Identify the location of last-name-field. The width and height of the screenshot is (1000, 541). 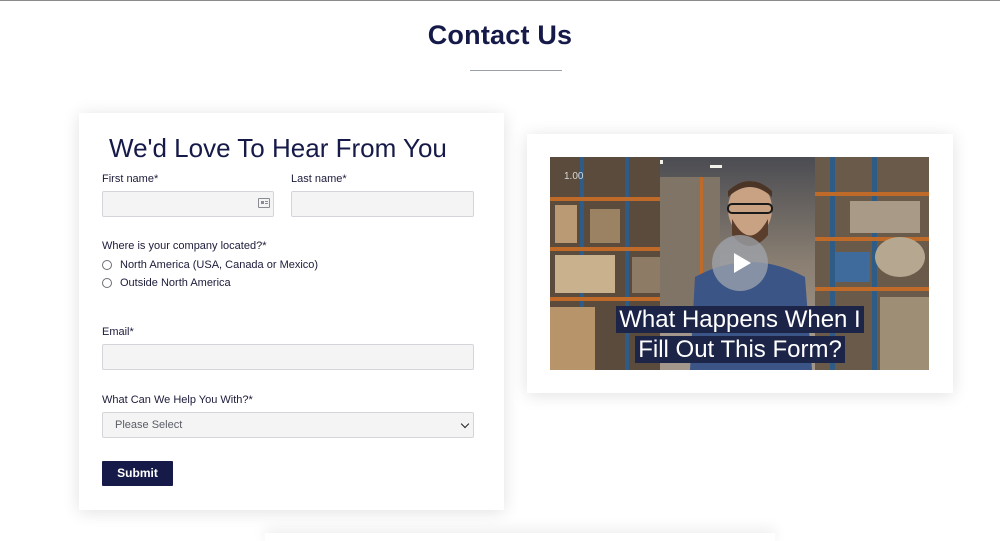
(382, 204).